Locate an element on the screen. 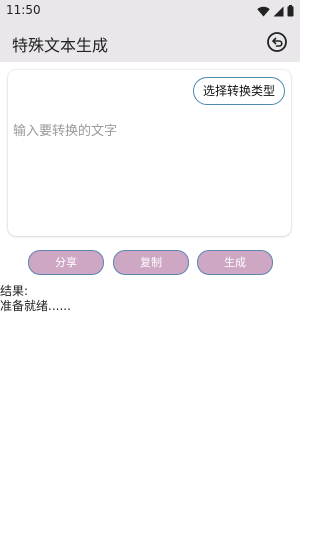 This screenshot has height=533, width=320. select-conversion-type-button: 选择转换类型 is located at coordinates (238, 91).